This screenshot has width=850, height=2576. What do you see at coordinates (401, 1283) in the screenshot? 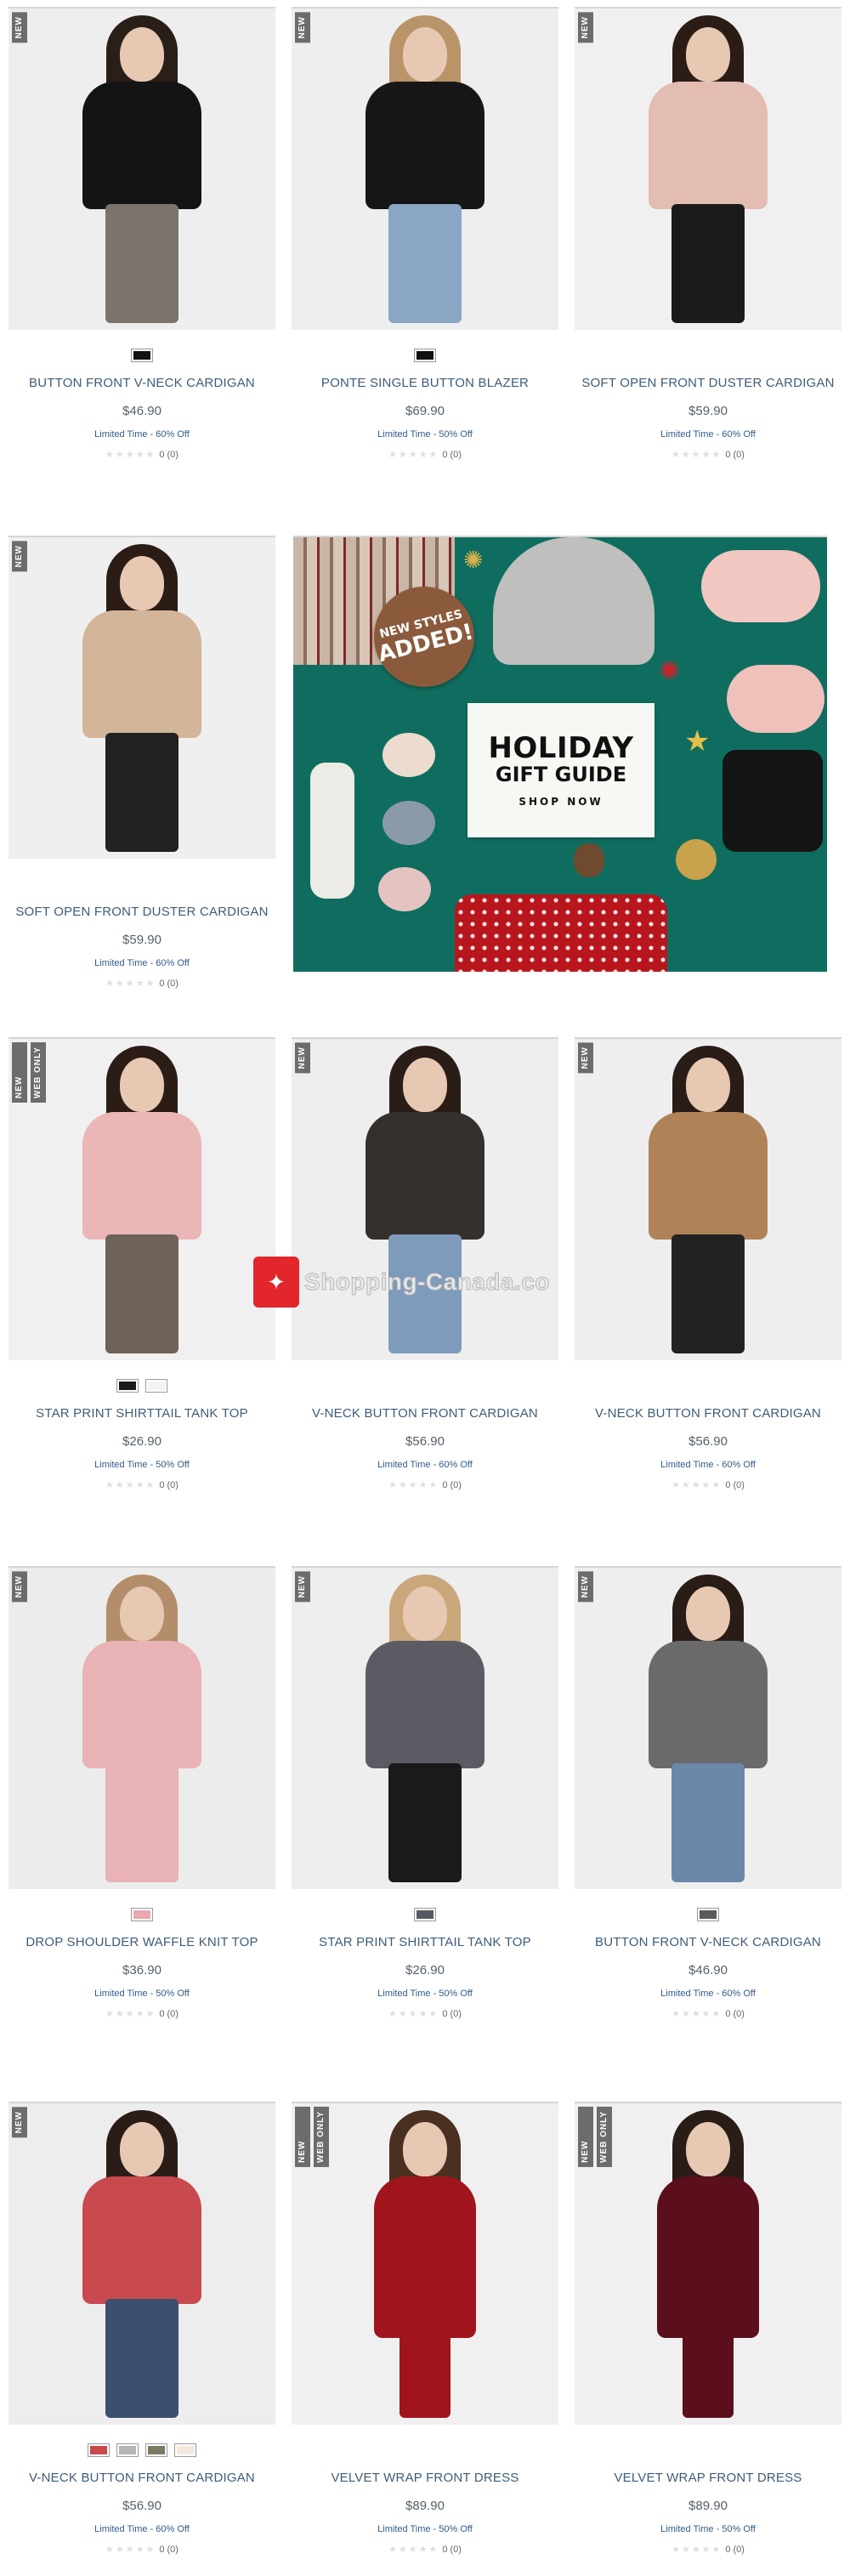
I see `watermark: ✦ Shopping-Canada.co` at bounding box center [401, 1283].